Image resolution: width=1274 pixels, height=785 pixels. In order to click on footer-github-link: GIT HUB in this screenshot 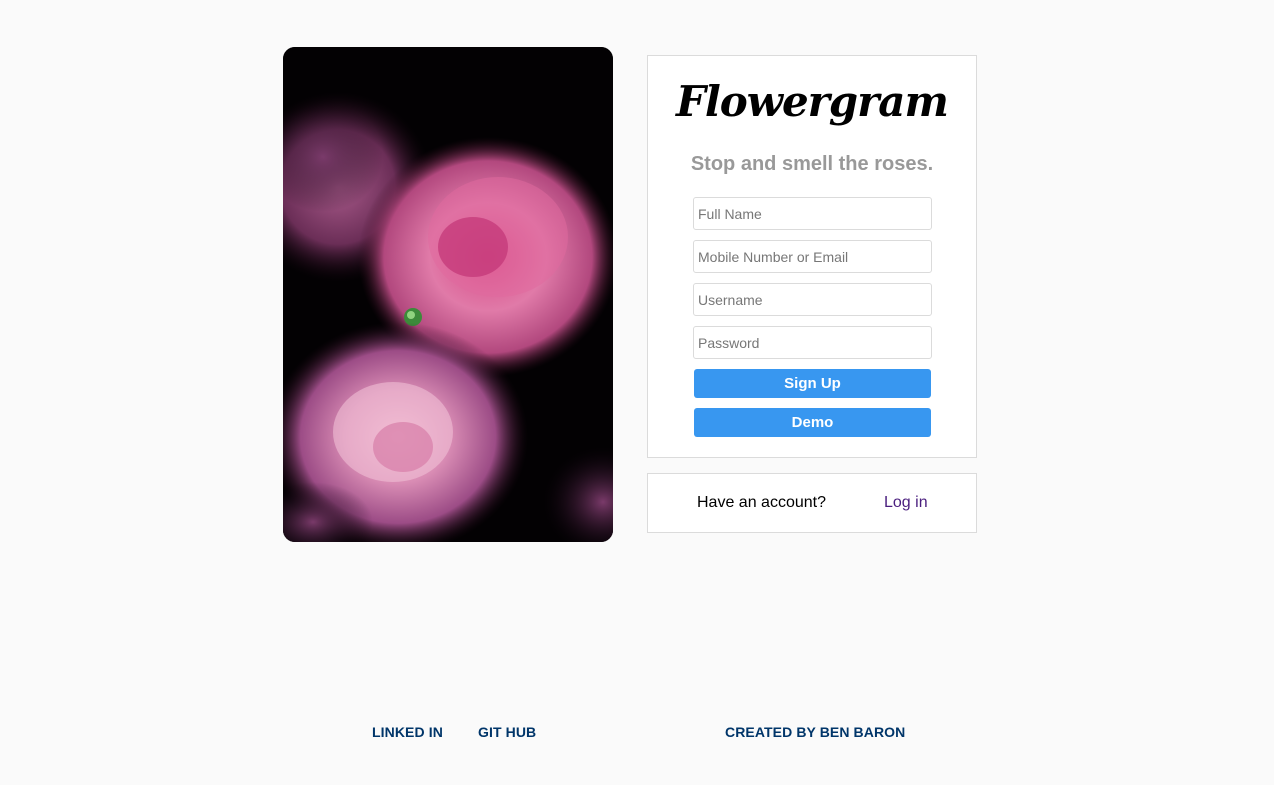, I will do `click(507, 732)`.